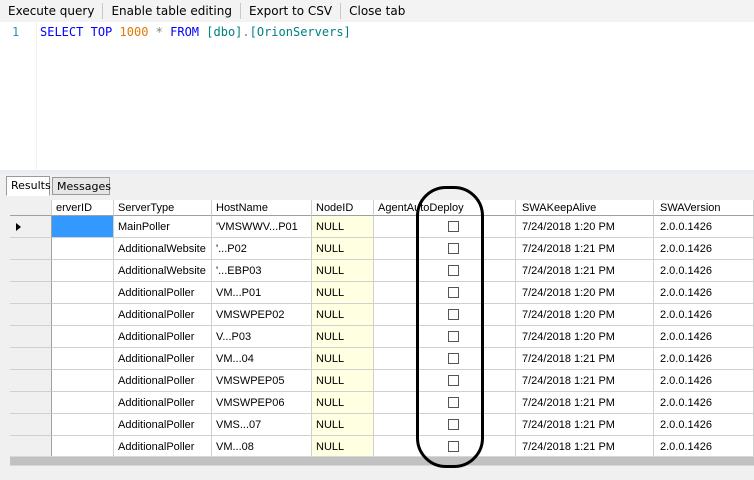  I want to click on column-header-agentautodeploy: AgentAutoDeploy, so click(445, 208).